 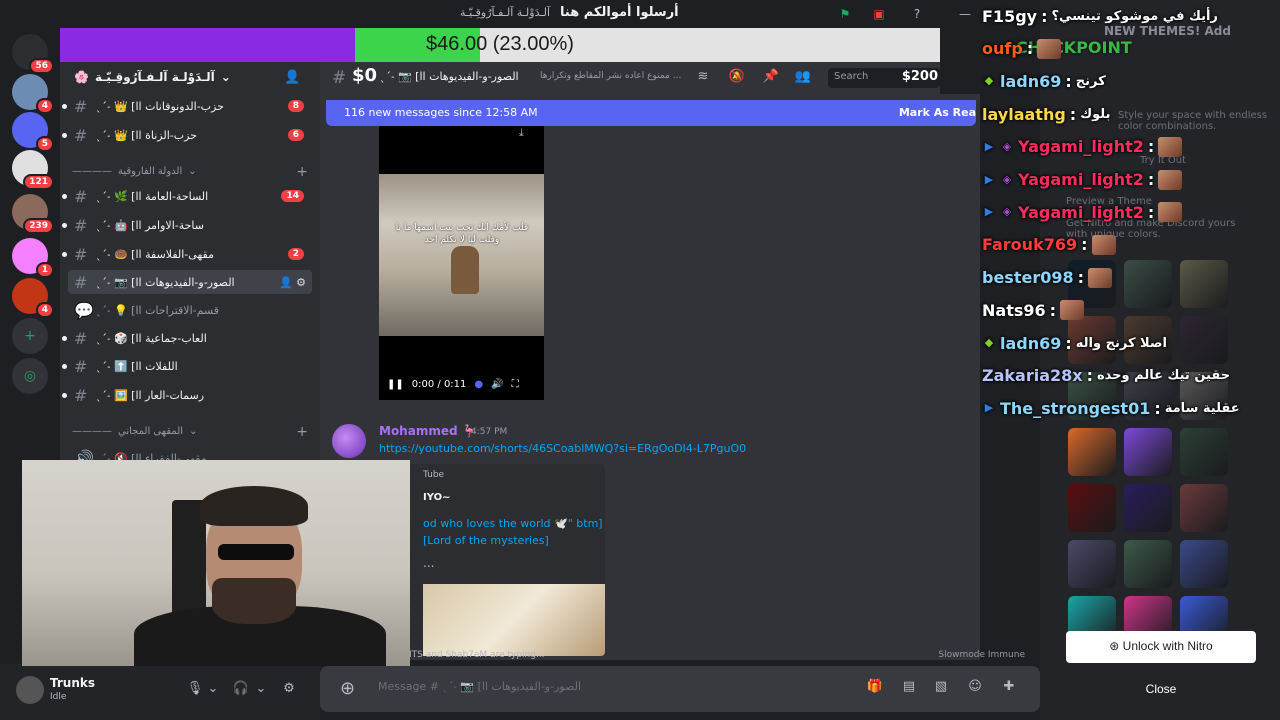 What do you see at coordinates (981, 655) in the screenshot?
I see `slowmode-label: Slowmode Immune` at bounding box center [981, 655].